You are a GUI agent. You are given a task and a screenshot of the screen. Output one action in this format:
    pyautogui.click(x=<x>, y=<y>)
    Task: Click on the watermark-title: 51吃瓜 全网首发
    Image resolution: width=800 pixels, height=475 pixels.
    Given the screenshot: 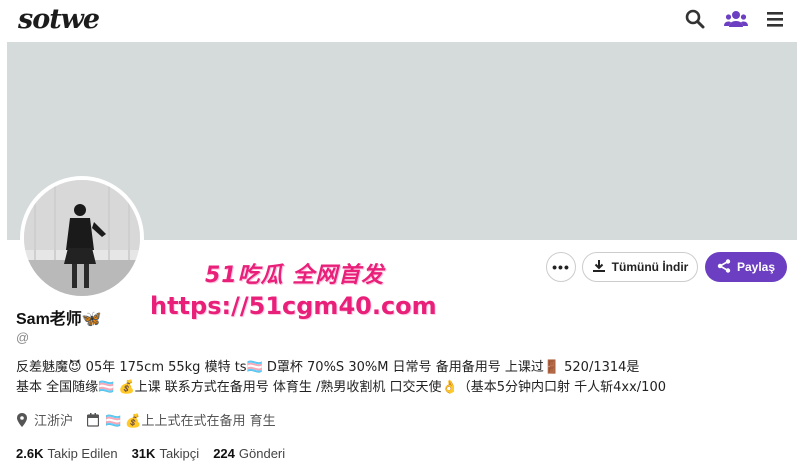 What is the action you would take?
    pyautogui.click(x=295, y=275)
    